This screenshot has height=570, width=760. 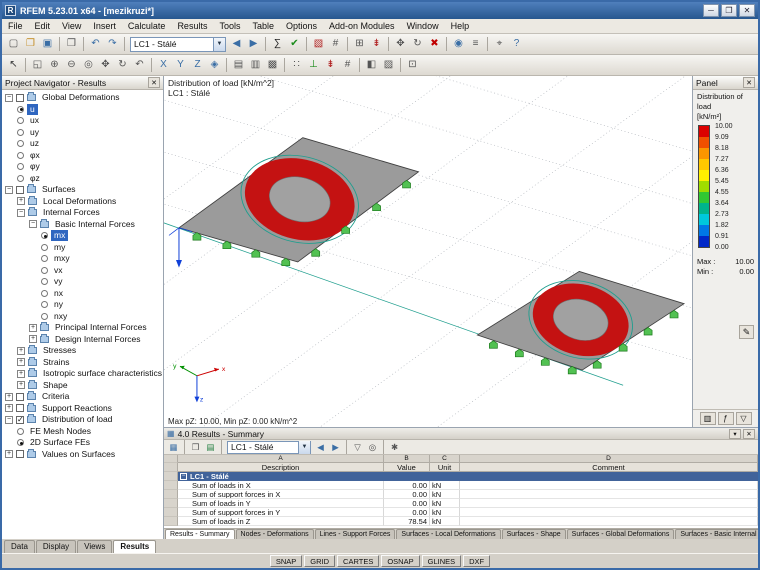 I want to click on chevron-down-icon: ▼, so click(x=219, y=44).